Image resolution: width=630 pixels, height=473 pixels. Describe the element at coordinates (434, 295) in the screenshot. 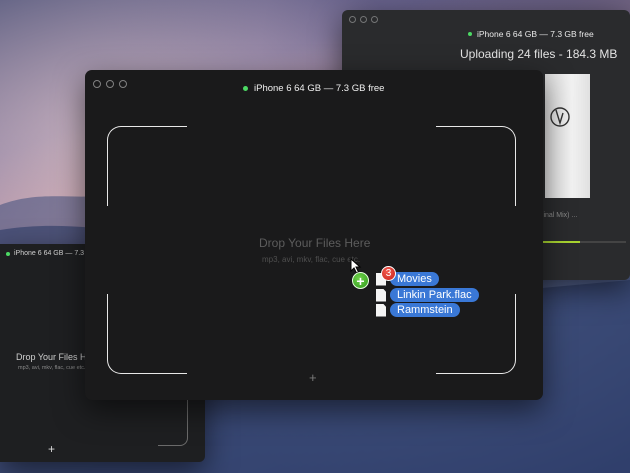

I see `dragged-file-name: Linkin Park.flac` at that location.